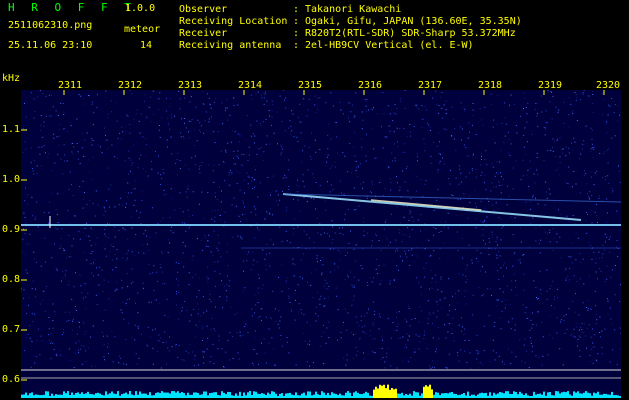  What do you see at coordinates (11, 179) in the screenshot?
I see `y-tick-label: 1.0` at bounding box center [11, 179].